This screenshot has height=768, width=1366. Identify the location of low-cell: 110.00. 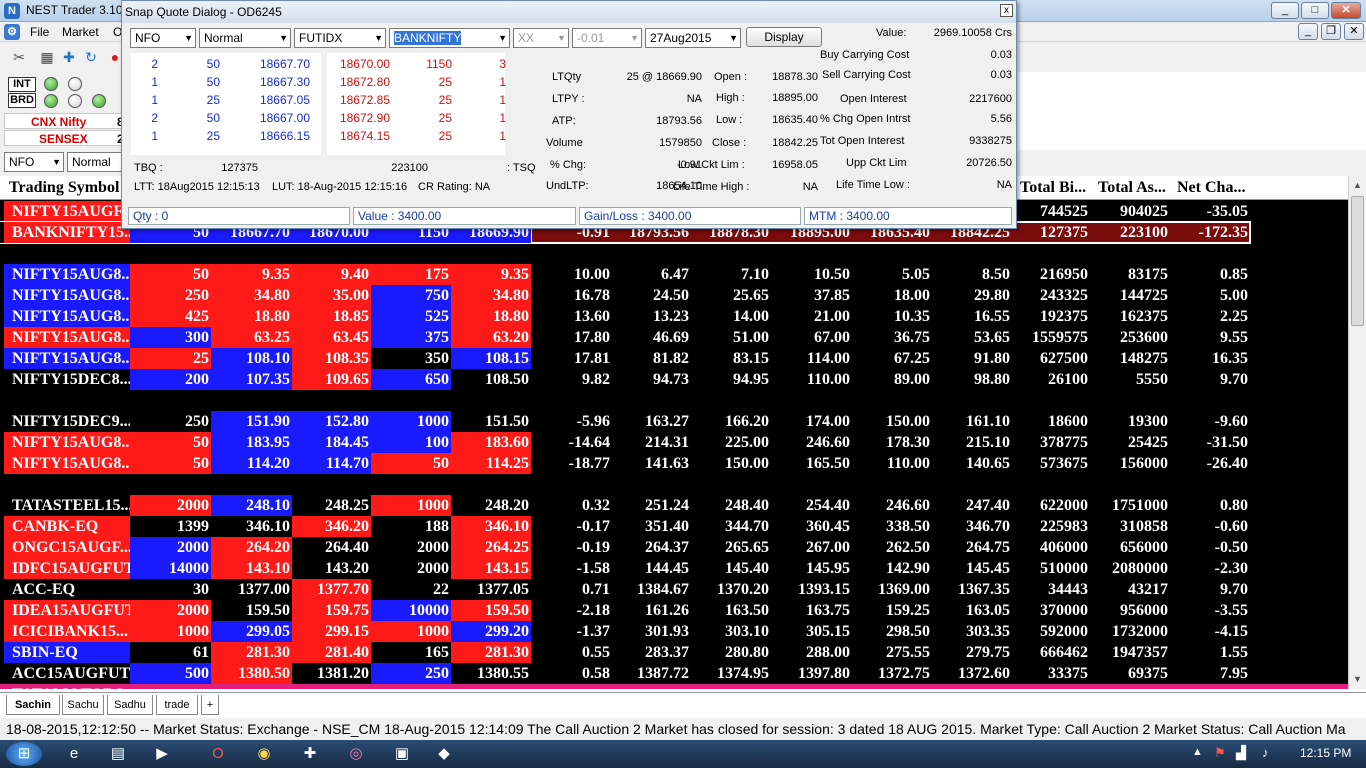
(892, 463).